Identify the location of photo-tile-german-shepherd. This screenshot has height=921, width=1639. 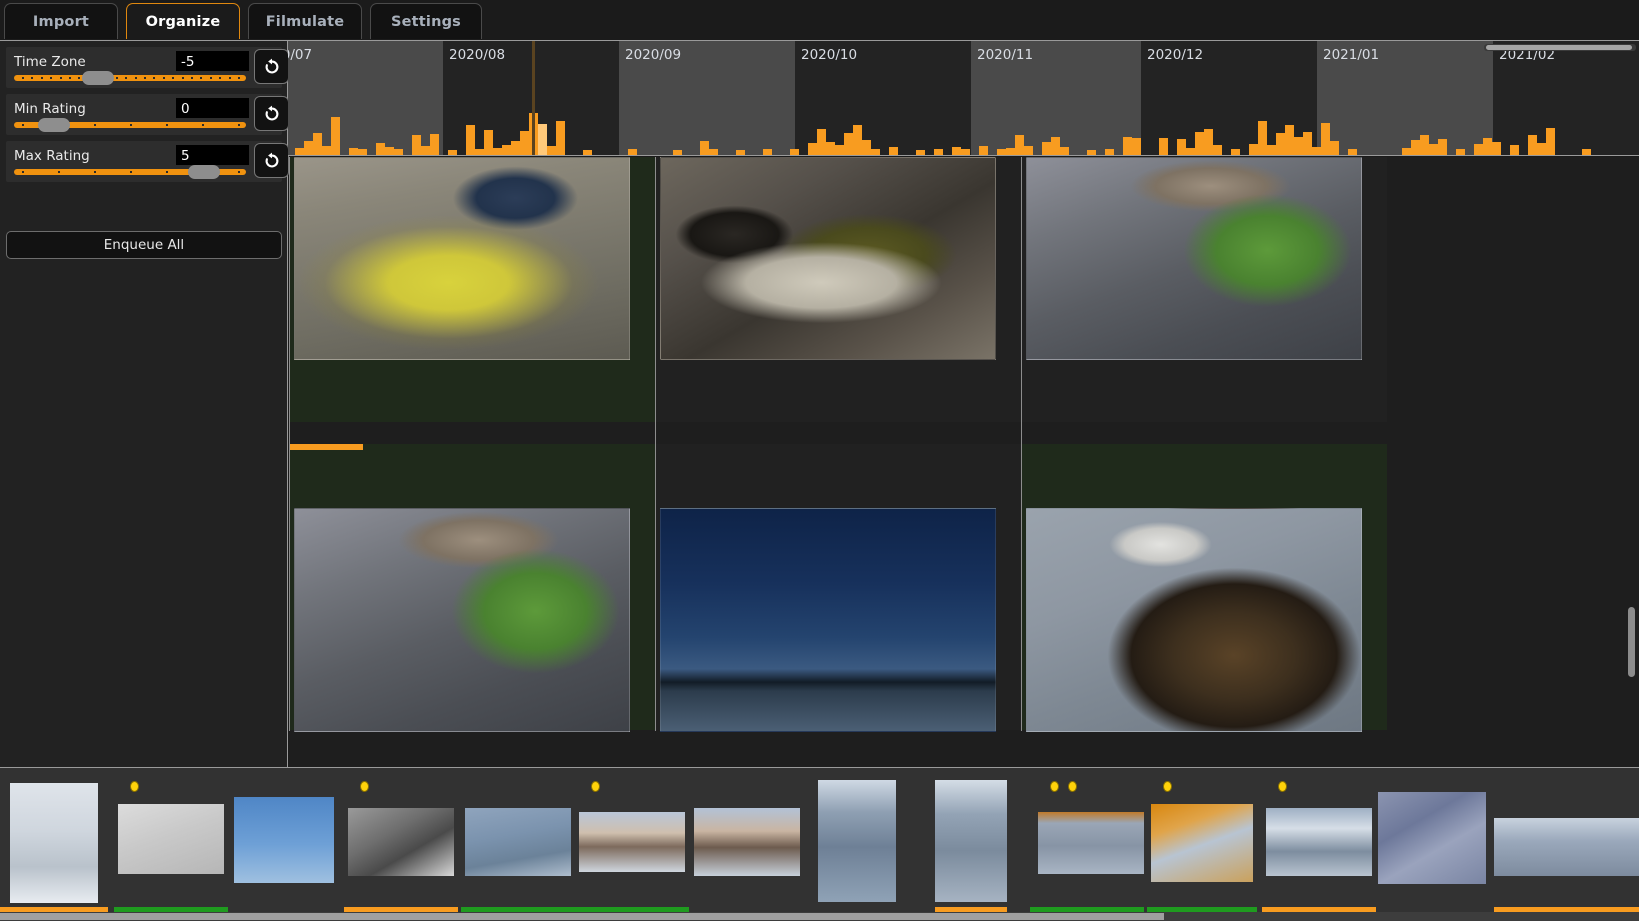
(1204, 588).